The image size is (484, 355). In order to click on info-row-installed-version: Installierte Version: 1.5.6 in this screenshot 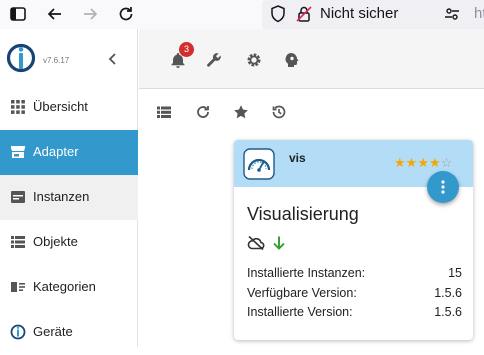, I will do `click(354, 313)`.